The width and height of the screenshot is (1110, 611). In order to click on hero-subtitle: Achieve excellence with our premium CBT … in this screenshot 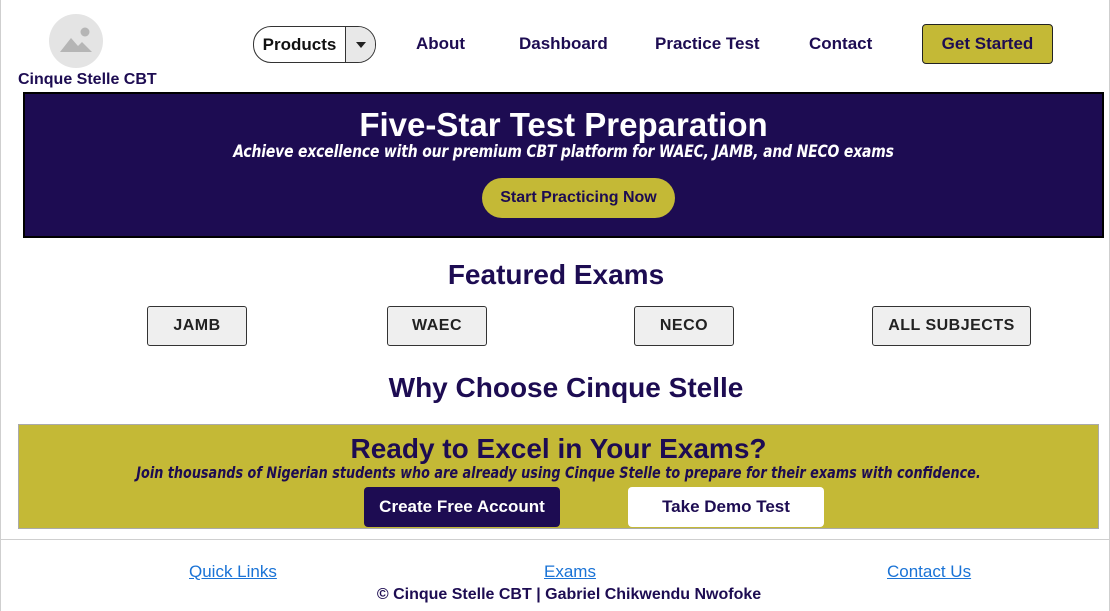, I will do `click(563, 152)`.